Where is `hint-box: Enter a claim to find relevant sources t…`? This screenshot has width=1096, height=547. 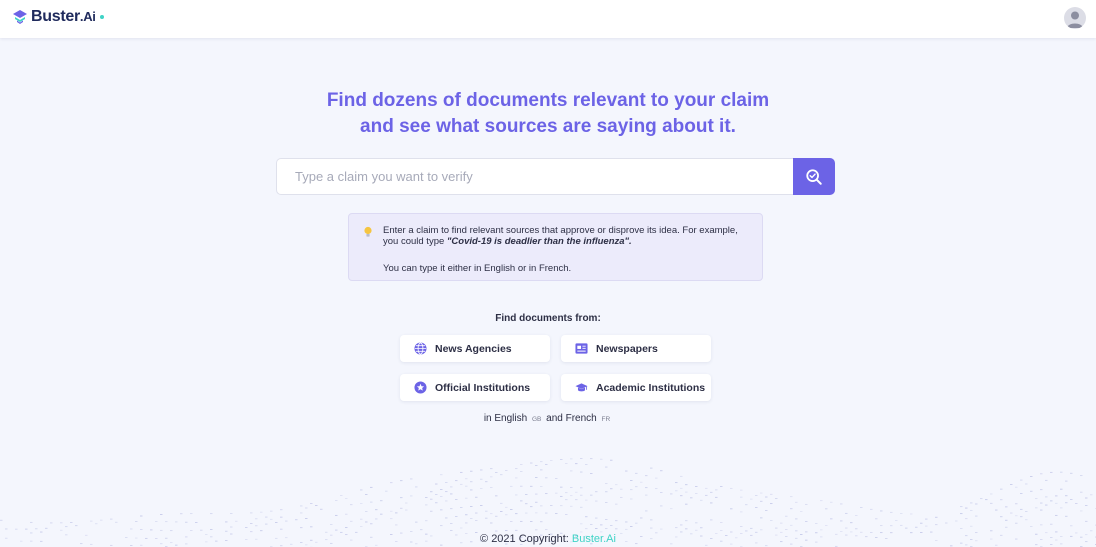 hint-box: Enter a claim to find relevant sources t… is located at coordinates (555, 247).